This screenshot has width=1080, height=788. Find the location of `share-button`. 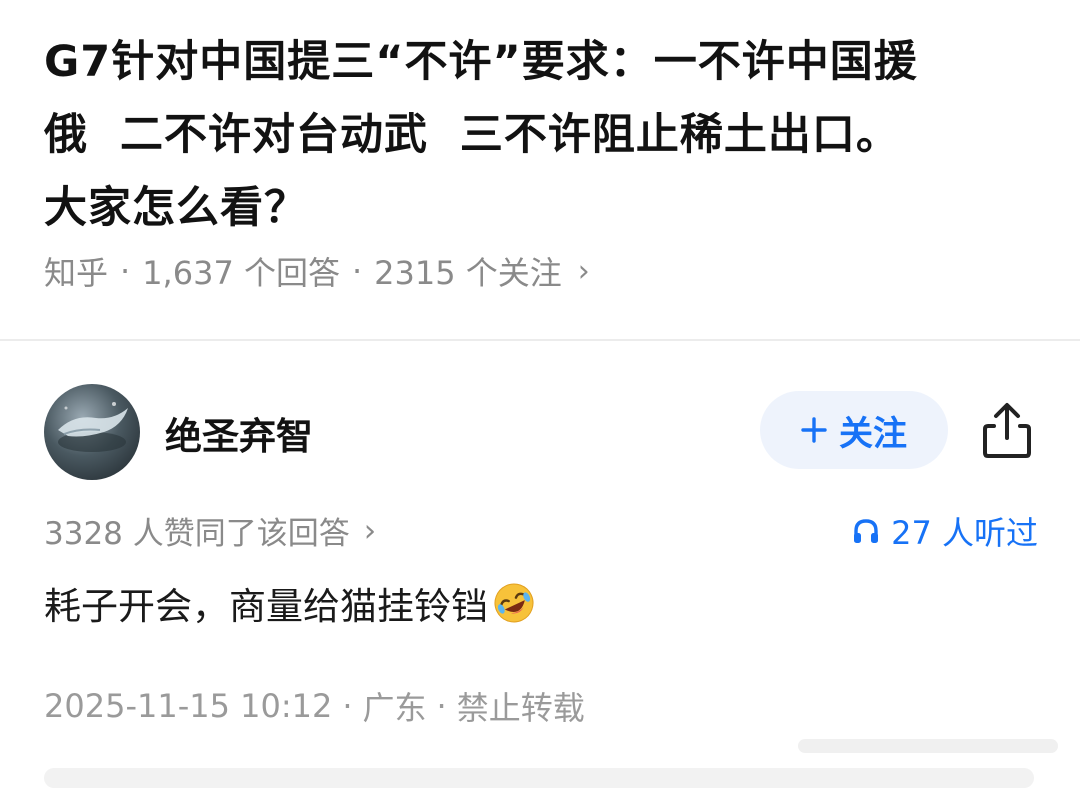

share-button is located at coordinates (1007, 431).